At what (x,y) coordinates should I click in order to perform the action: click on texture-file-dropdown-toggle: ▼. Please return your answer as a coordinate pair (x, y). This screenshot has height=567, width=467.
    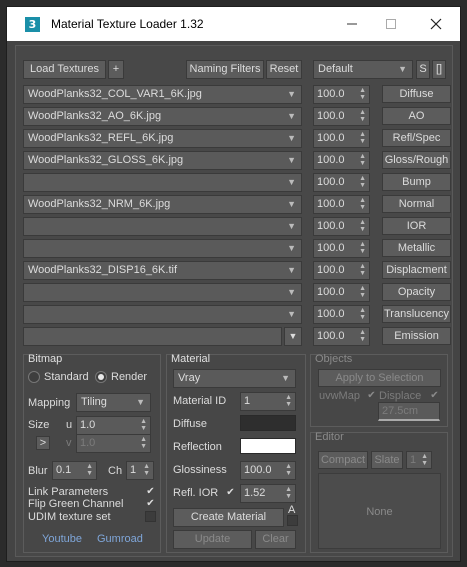
    Looking at the image, I should click on (293, 336).